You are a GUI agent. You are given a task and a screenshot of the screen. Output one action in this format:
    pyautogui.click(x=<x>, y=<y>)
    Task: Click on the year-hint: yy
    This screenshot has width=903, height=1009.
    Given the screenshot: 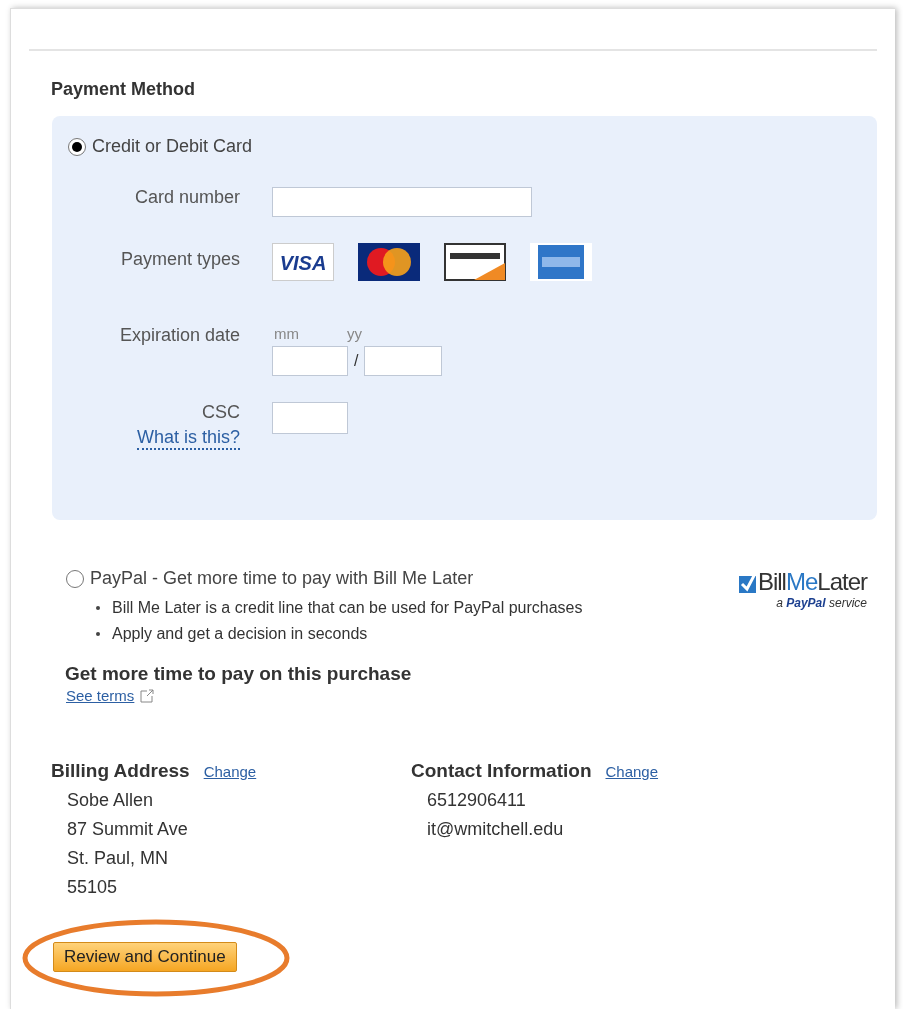 What is the action you would take?
    pyautogui.click(x=354, y=333)
    